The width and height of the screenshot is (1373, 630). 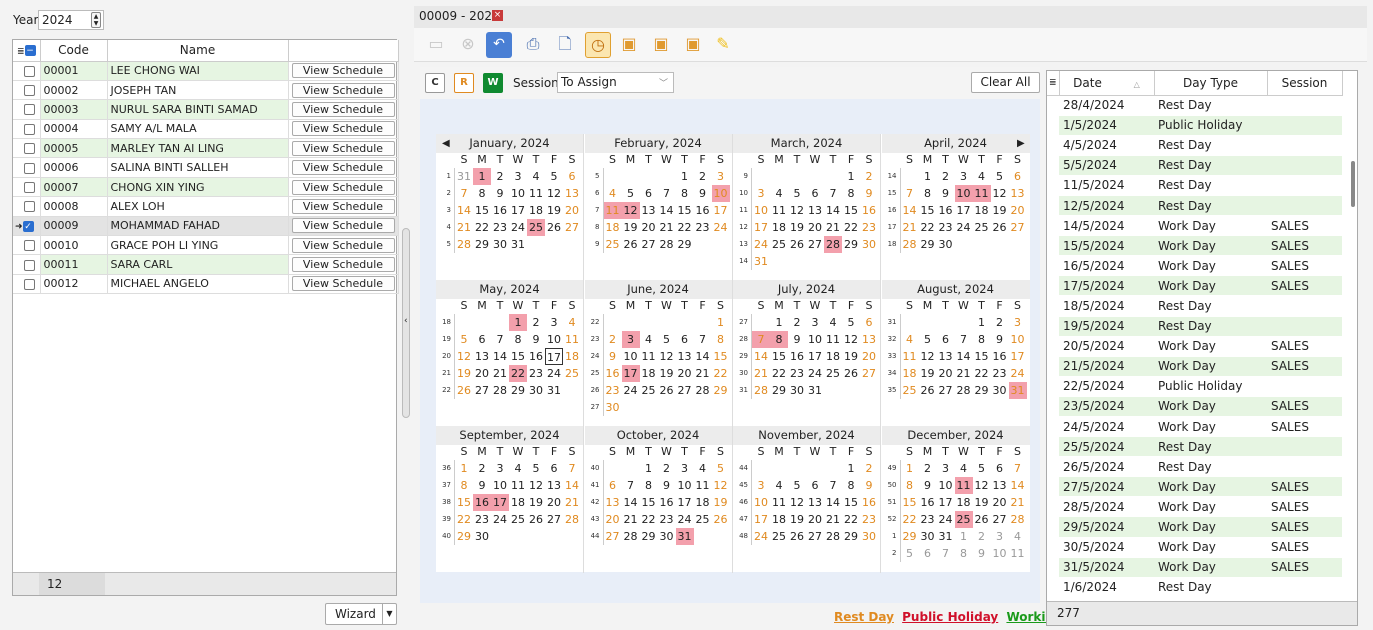 I want to click on day-cell: 10, so click(x=761, y=210).